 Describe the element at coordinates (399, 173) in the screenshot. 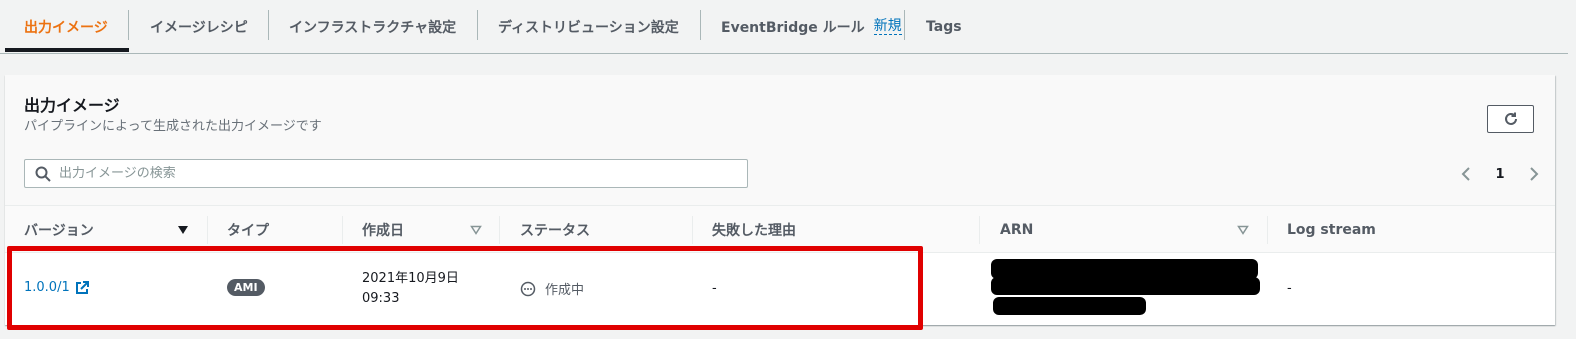

I see `search-input` at that location.